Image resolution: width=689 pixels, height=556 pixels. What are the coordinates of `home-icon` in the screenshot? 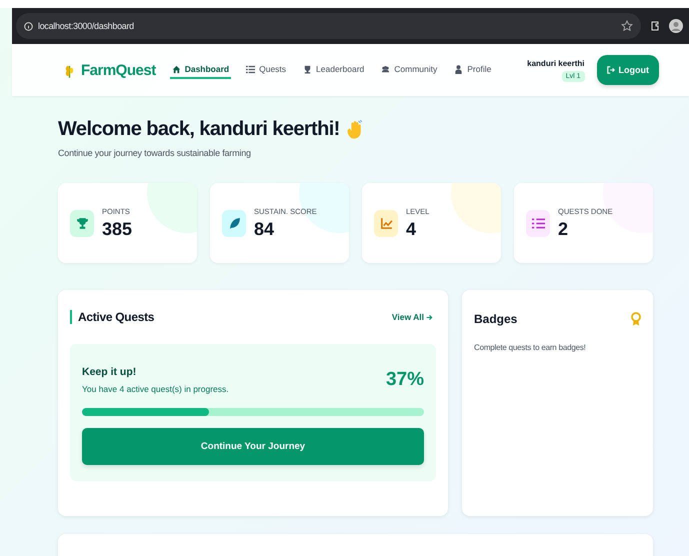 It's located at (176, 69).